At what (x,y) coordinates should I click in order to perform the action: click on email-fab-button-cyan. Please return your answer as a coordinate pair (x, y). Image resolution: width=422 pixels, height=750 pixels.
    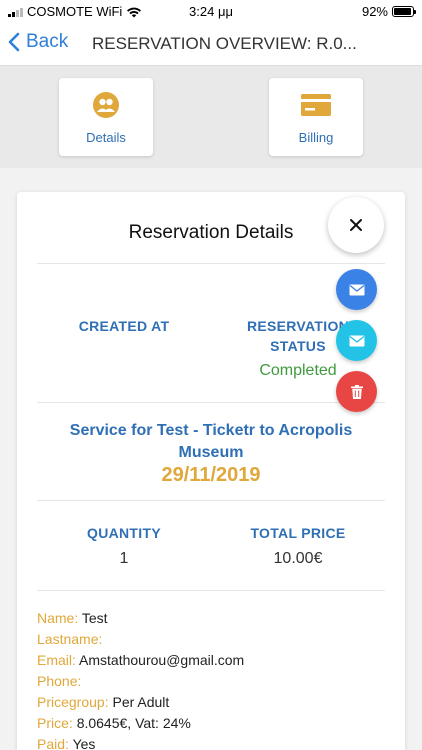
    Looking at the image, I should click on (356, 340).